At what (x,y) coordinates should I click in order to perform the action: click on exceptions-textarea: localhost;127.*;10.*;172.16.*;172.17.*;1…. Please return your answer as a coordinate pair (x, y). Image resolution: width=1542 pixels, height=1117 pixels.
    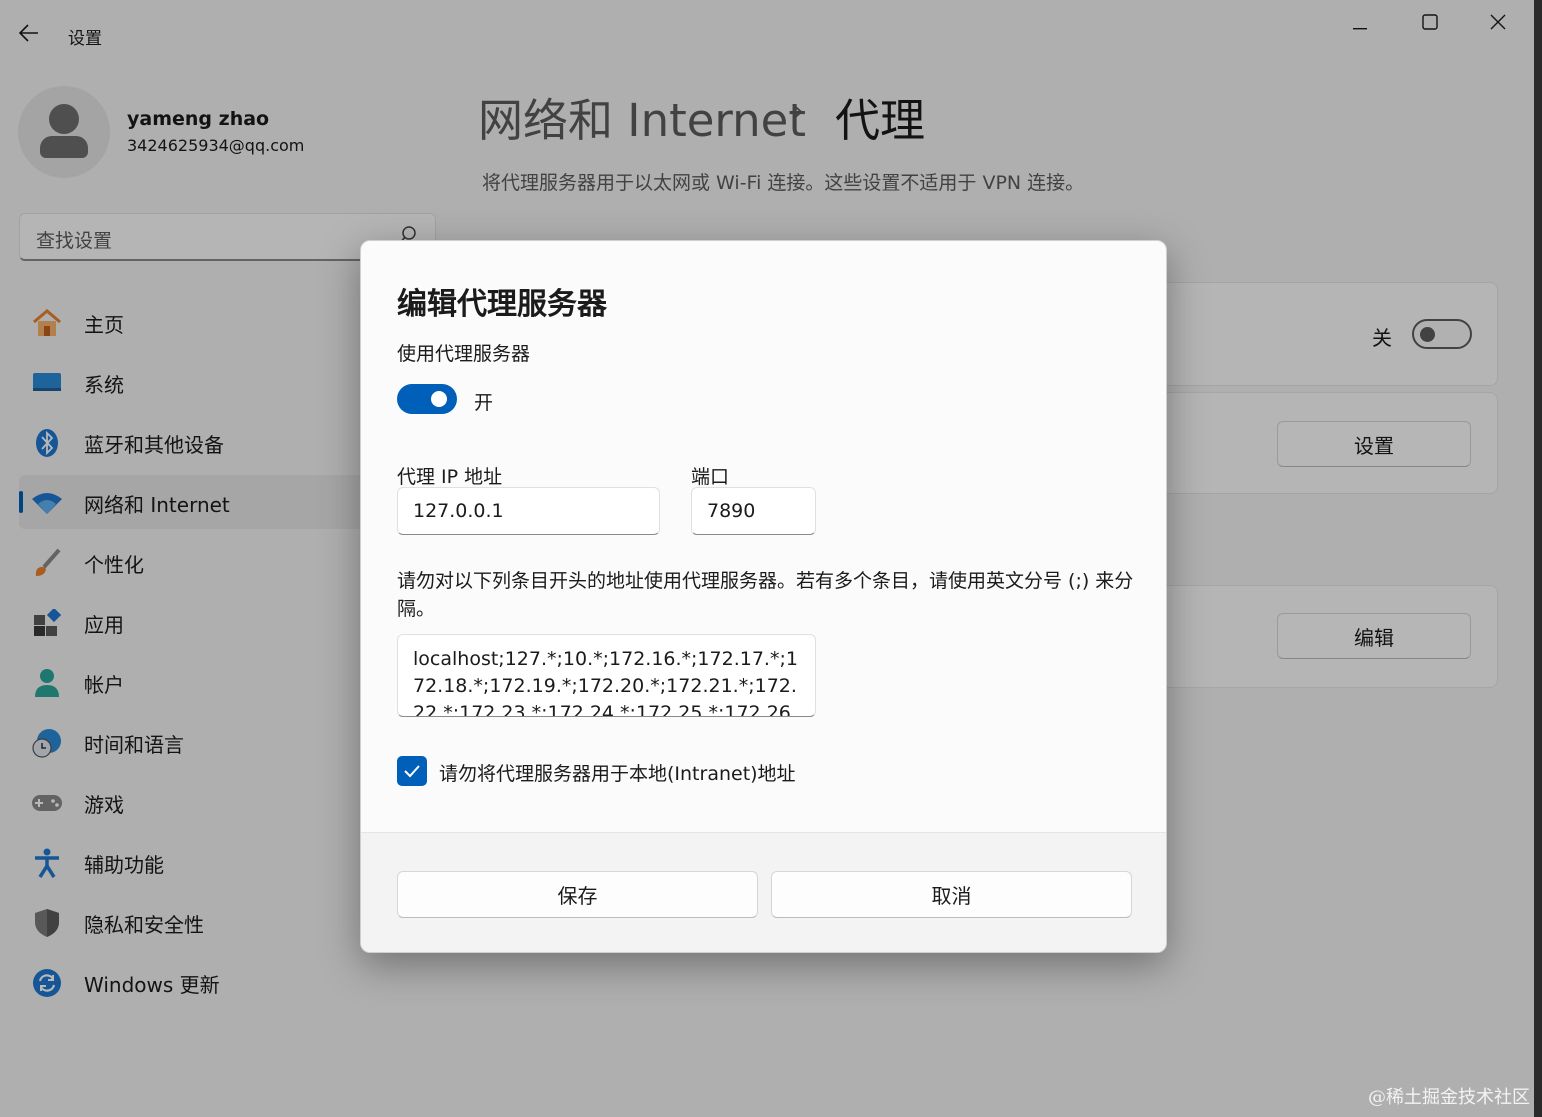
    Looking at the image, I should click on (606, 675).